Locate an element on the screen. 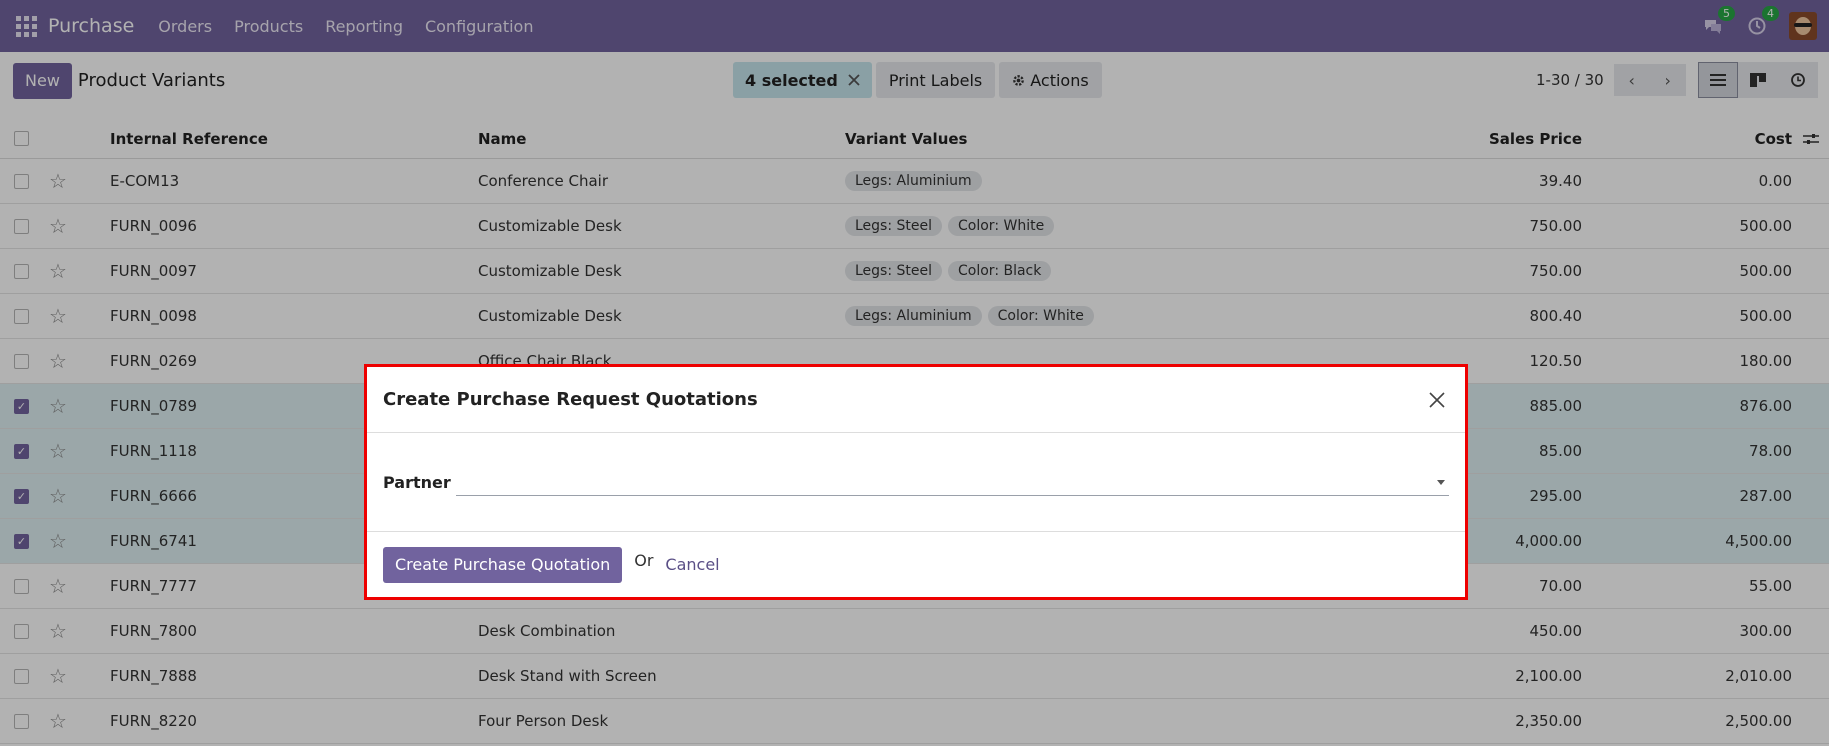  partner-label: Partner is located at coordinates (417, 482).